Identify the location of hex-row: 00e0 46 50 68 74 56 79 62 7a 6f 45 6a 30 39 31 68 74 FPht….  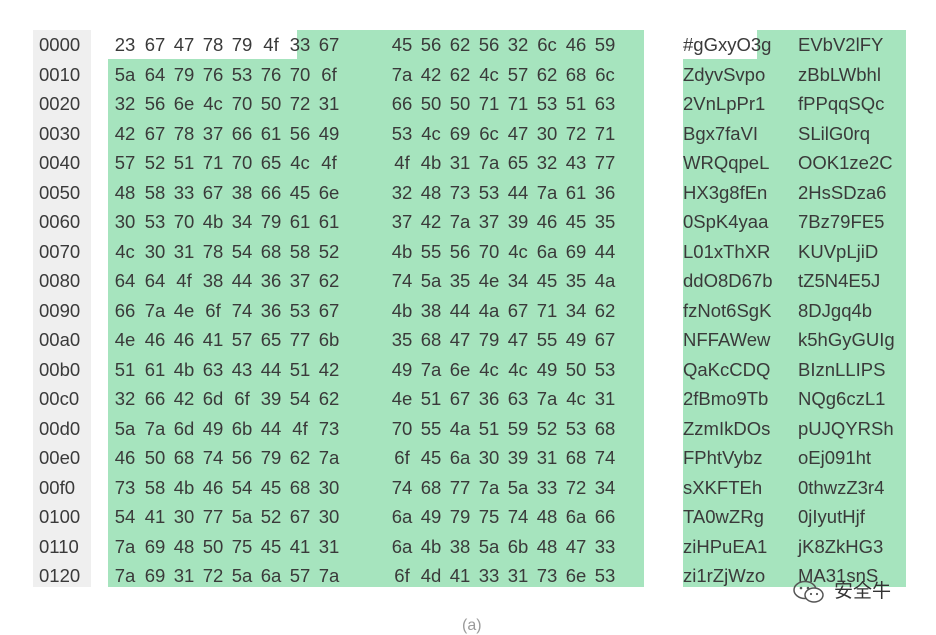
(468, 457).